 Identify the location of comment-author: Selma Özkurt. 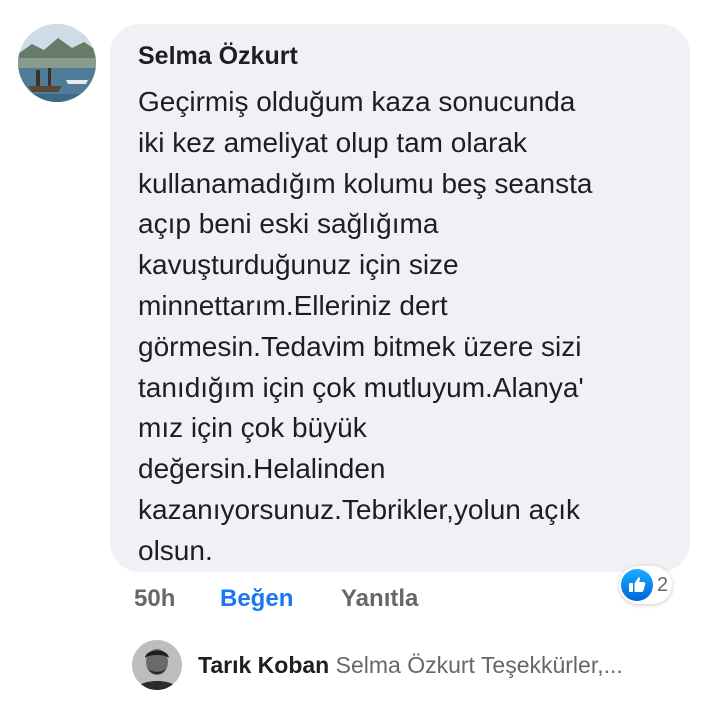
(218, 56).